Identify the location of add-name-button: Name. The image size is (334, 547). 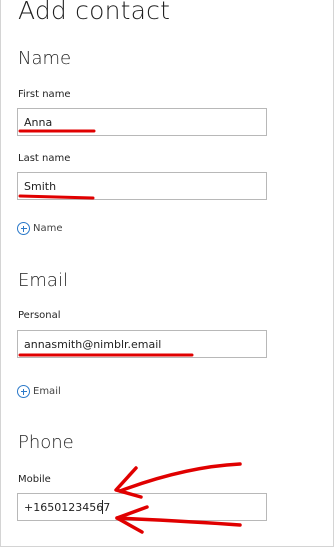
(40, 228).